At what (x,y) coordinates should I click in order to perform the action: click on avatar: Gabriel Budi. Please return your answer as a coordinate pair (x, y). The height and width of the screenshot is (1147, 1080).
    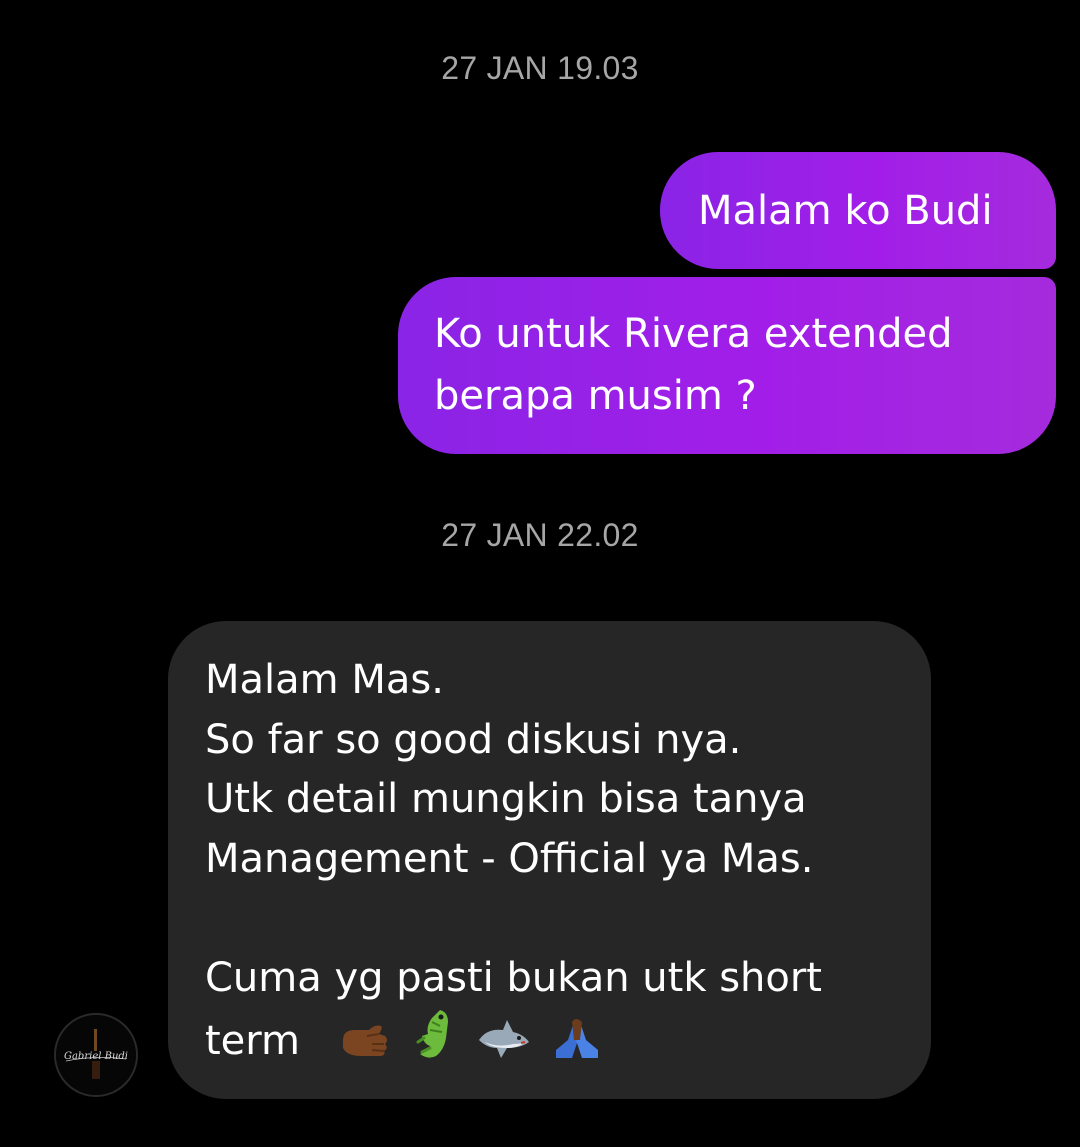
    Looking at the image, I should click on (96, 1055).